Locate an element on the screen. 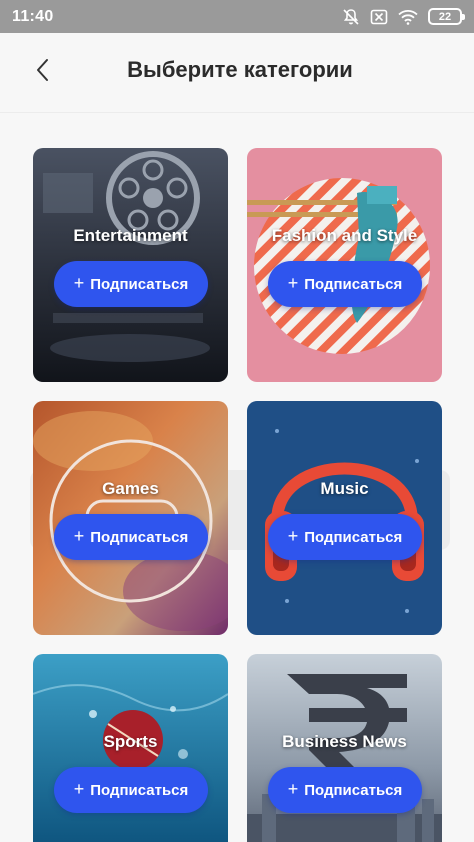  category-title: Music is located at coordinates (344, 488).